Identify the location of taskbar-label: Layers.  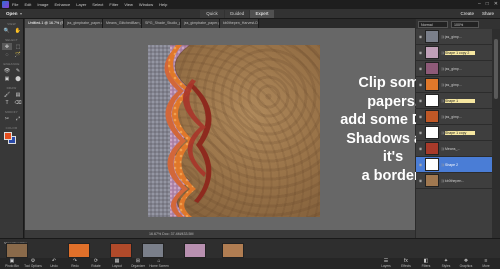
(386, 266).